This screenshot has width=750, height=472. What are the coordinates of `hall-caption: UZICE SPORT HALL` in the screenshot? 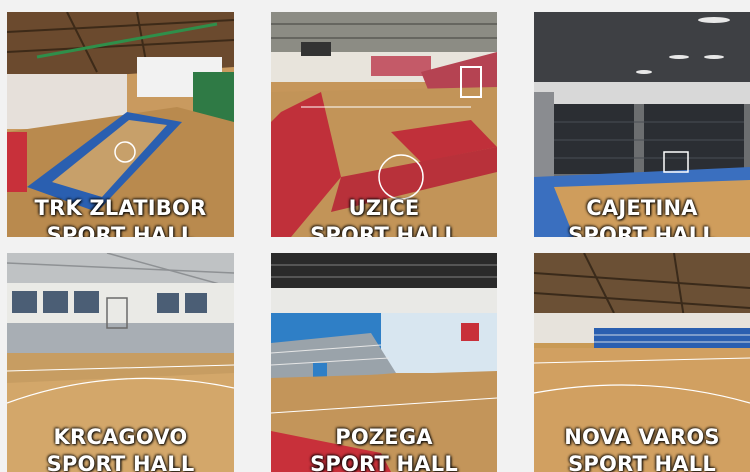 It's located at (384, 216).